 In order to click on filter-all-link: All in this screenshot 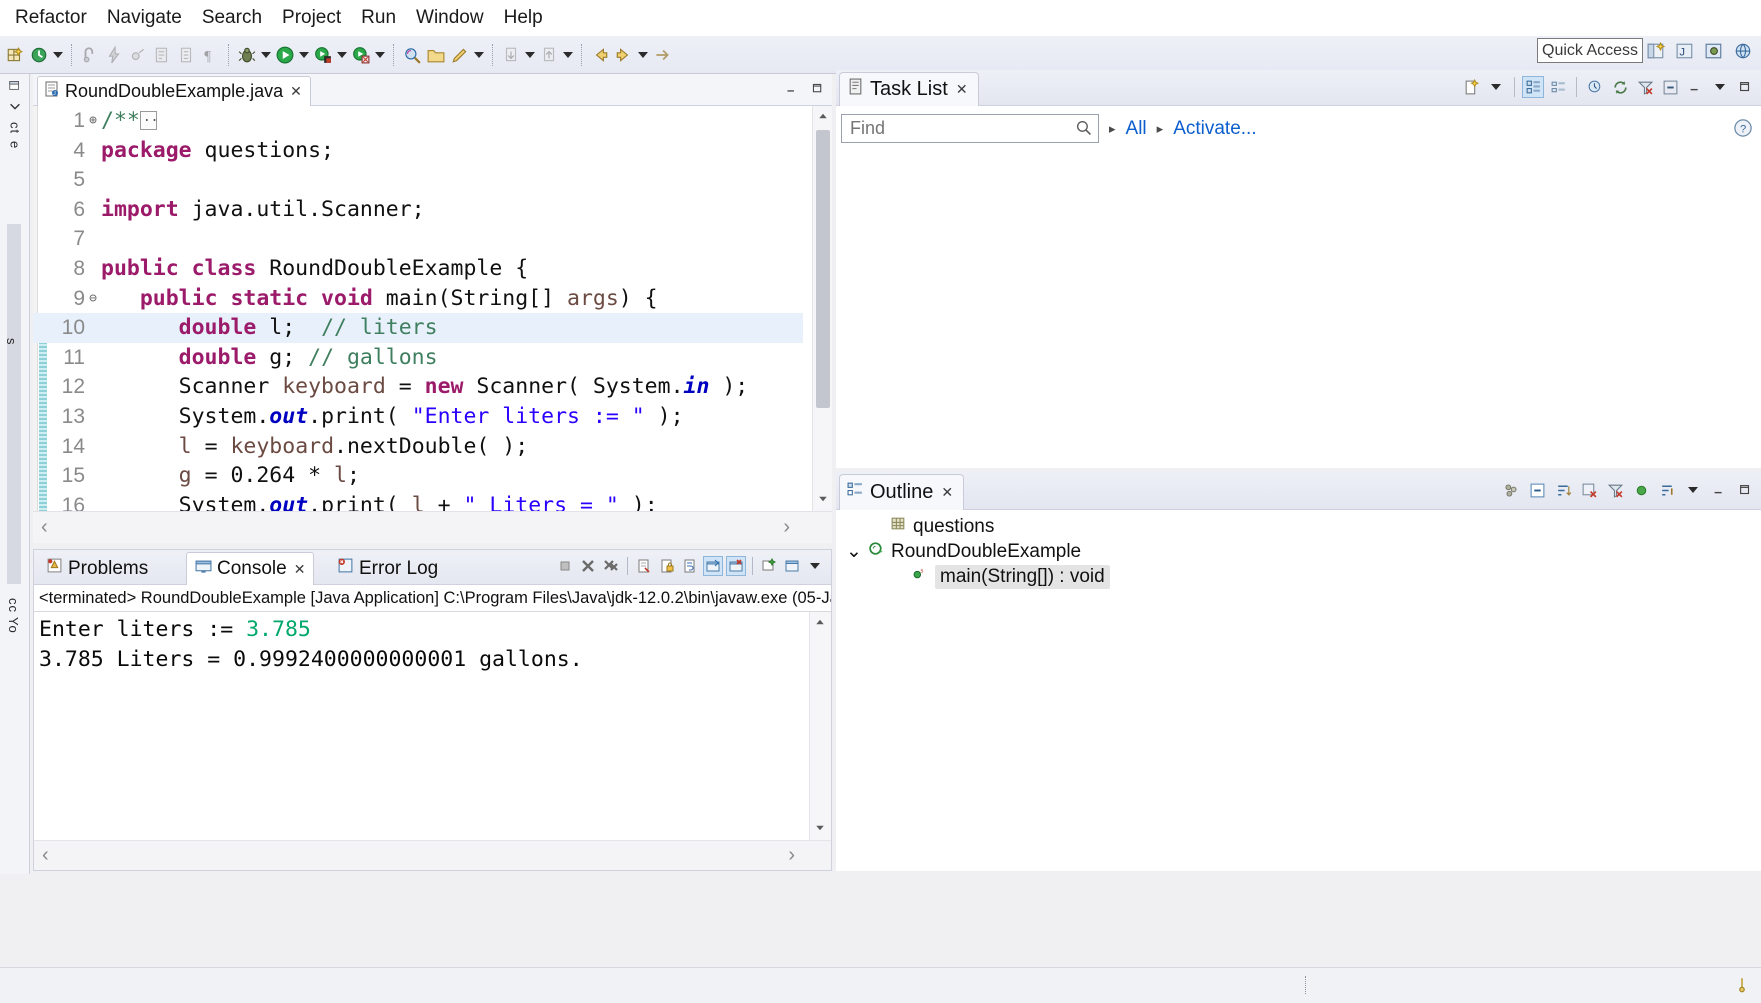, I will do `click(1136, 129)`.